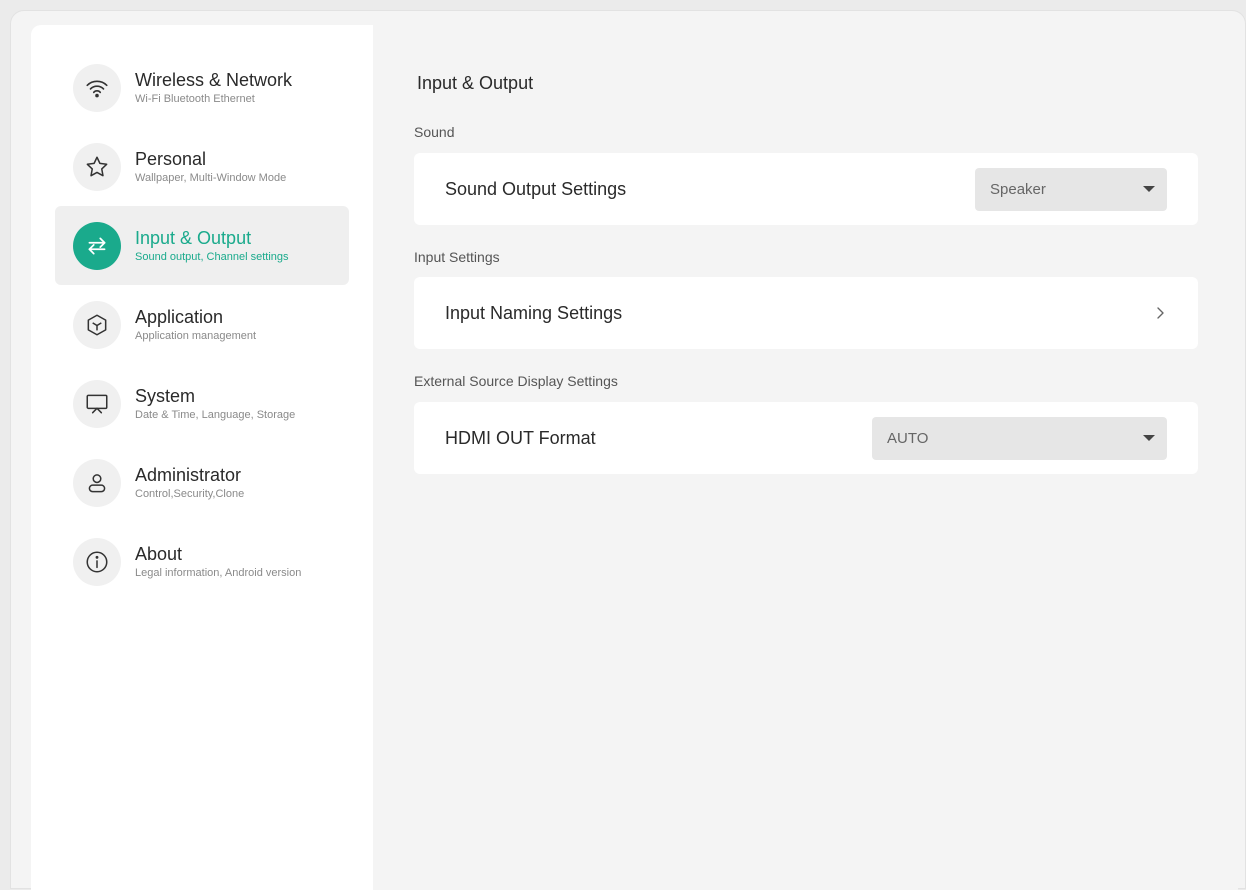  Describe the element at coordinates (202, 403) in the screenshot. I see `sidebar-item-system: System Date & Time, Language, Storage` at that location.